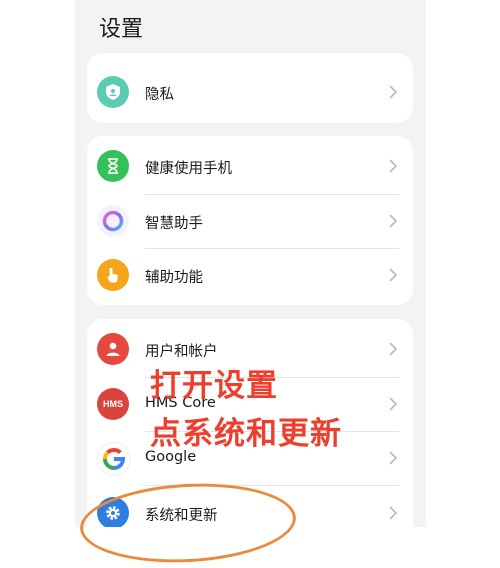 Image resolution: width=500 pixels, height=568 pixels. What do you see at coordinates (113, 92) in the screenshot?
I see `privacy-shield-icon` at bounding box center [113, 92].